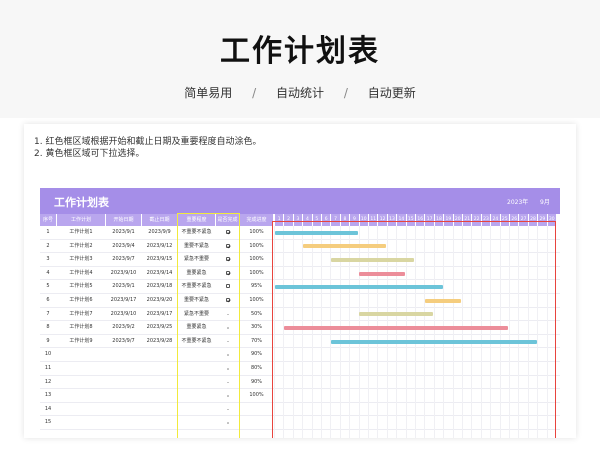  Describe the element at coordinates (48, 259) in the screenshot. I see `row-number: 3` at that location.